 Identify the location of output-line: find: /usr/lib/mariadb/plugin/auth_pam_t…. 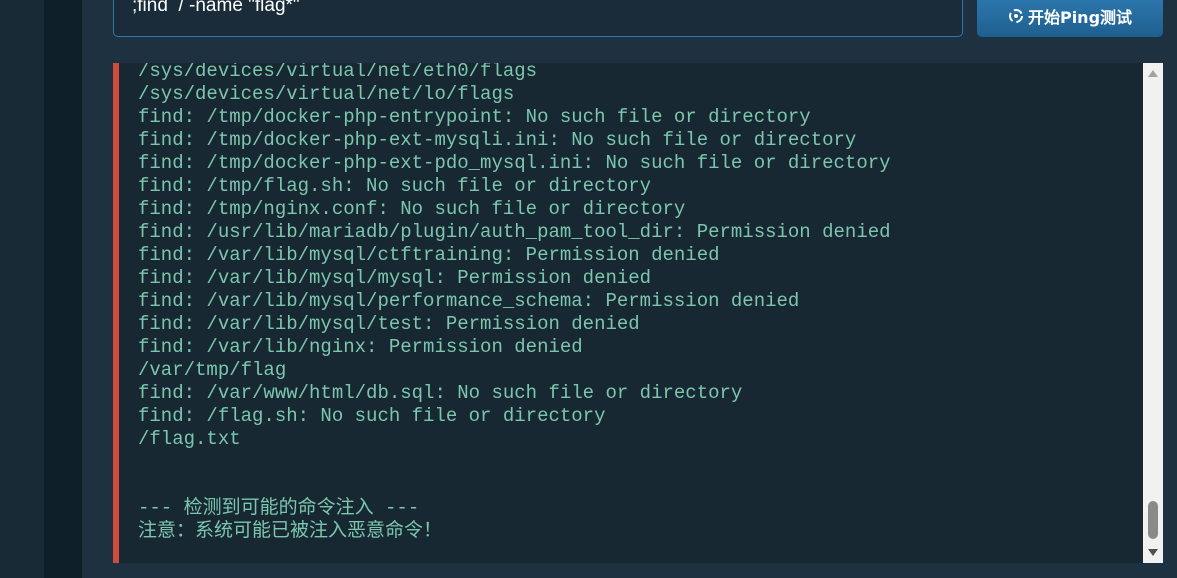
(514, 232).